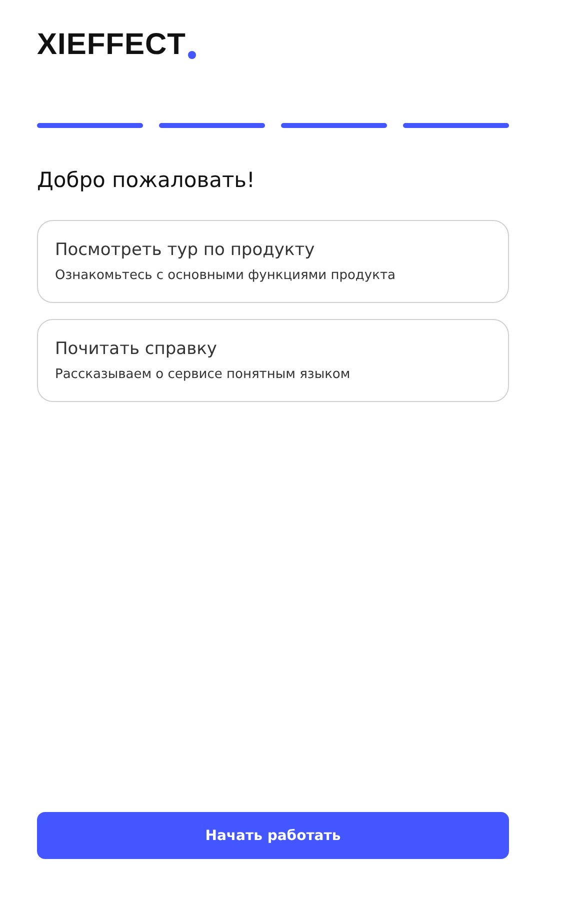 The width and height of the screenshot is (572, 901). Describe the element at coordinates (273, 835) in the screenshot. I see `start-button: Начать работать` at that location.